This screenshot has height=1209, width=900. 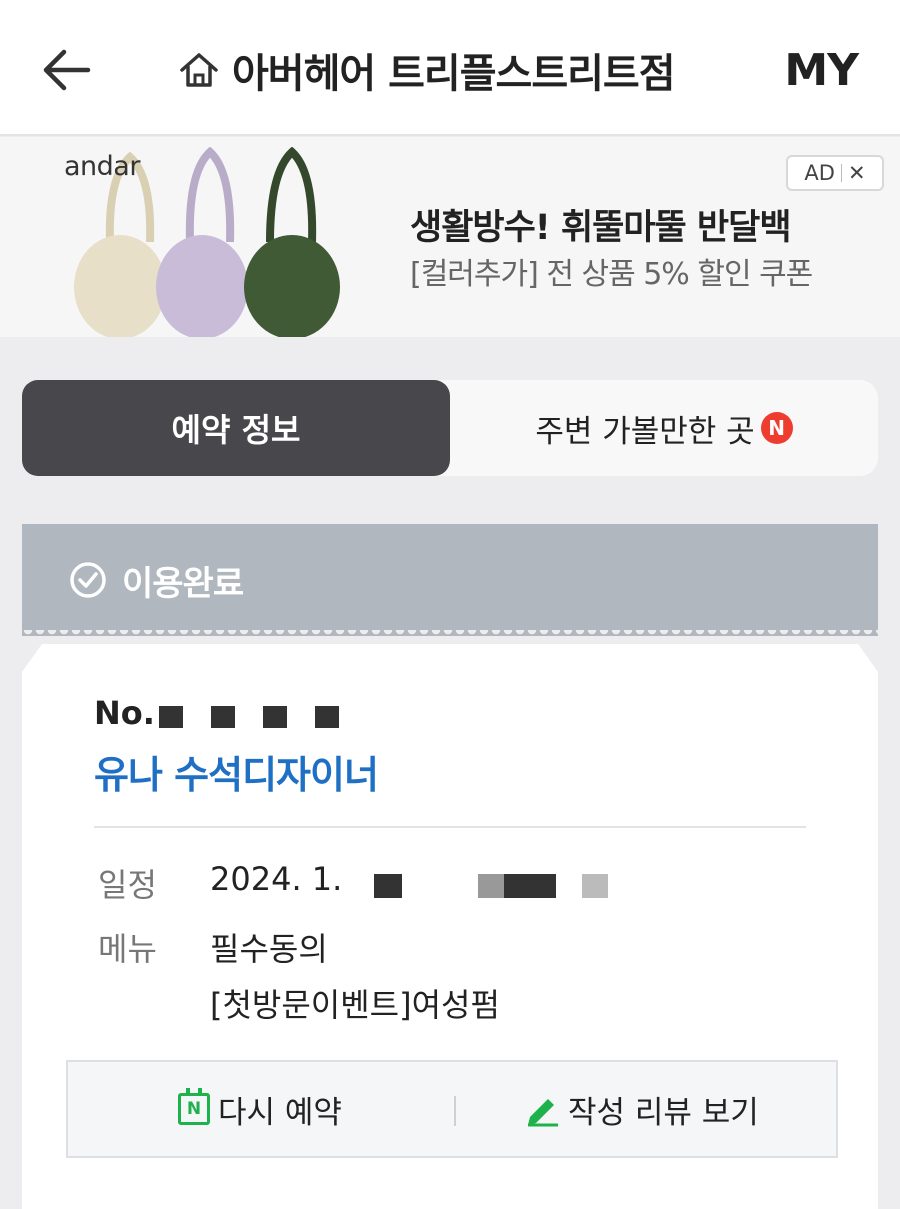 I want to click on action-divider, so click(x=455, y=1111).